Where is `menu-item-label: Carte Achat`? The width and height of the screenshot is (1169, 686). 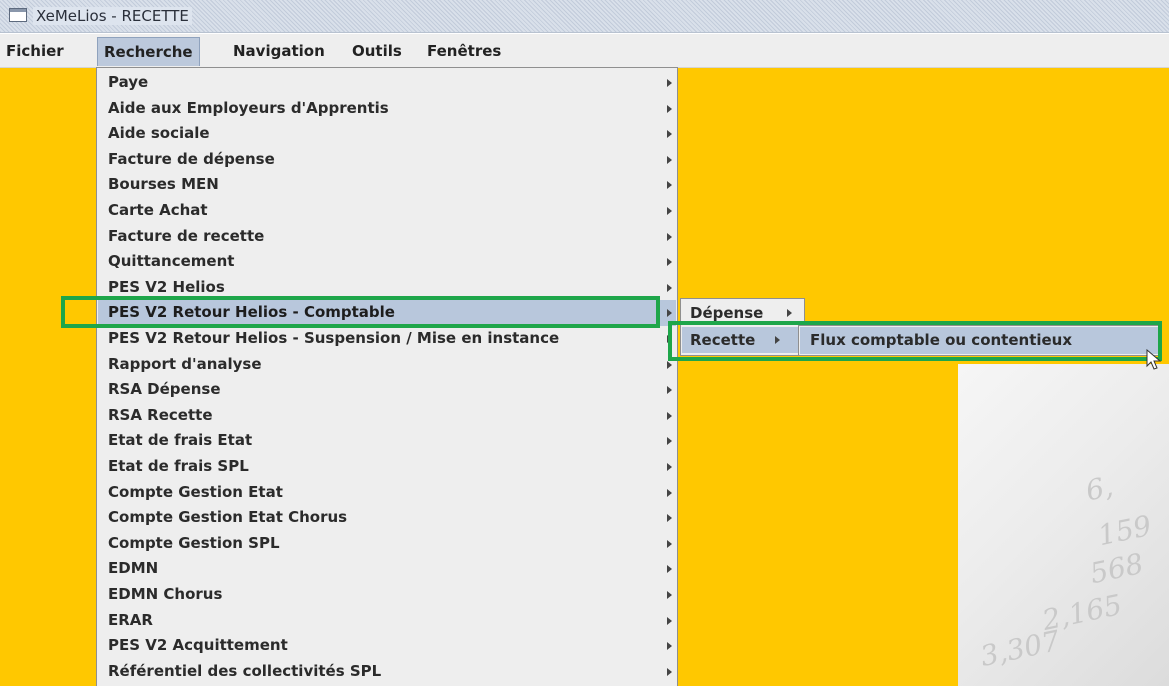
menu-item-label: Carte Achat is located at coordinates (158, 210).